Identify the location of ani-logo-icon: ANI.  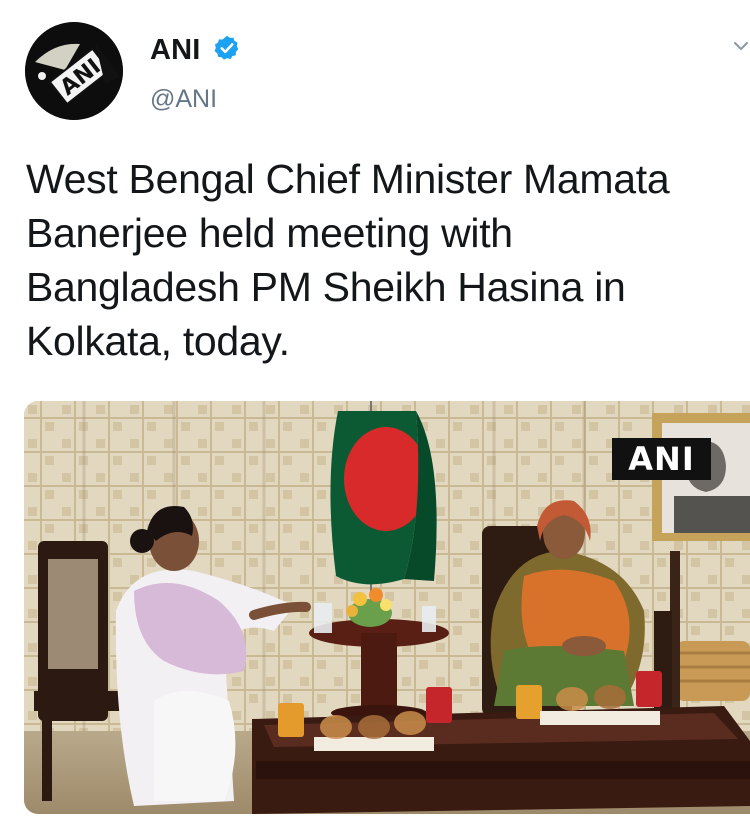
(74, 71).